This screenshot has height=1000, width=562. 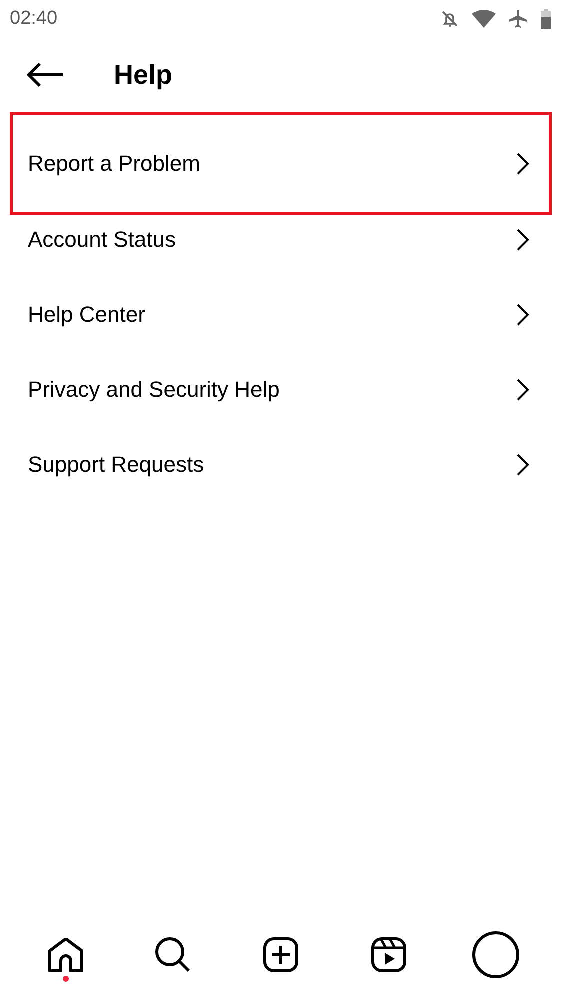 I want to click on status-time: 02:40, so click(x=34, y=19).